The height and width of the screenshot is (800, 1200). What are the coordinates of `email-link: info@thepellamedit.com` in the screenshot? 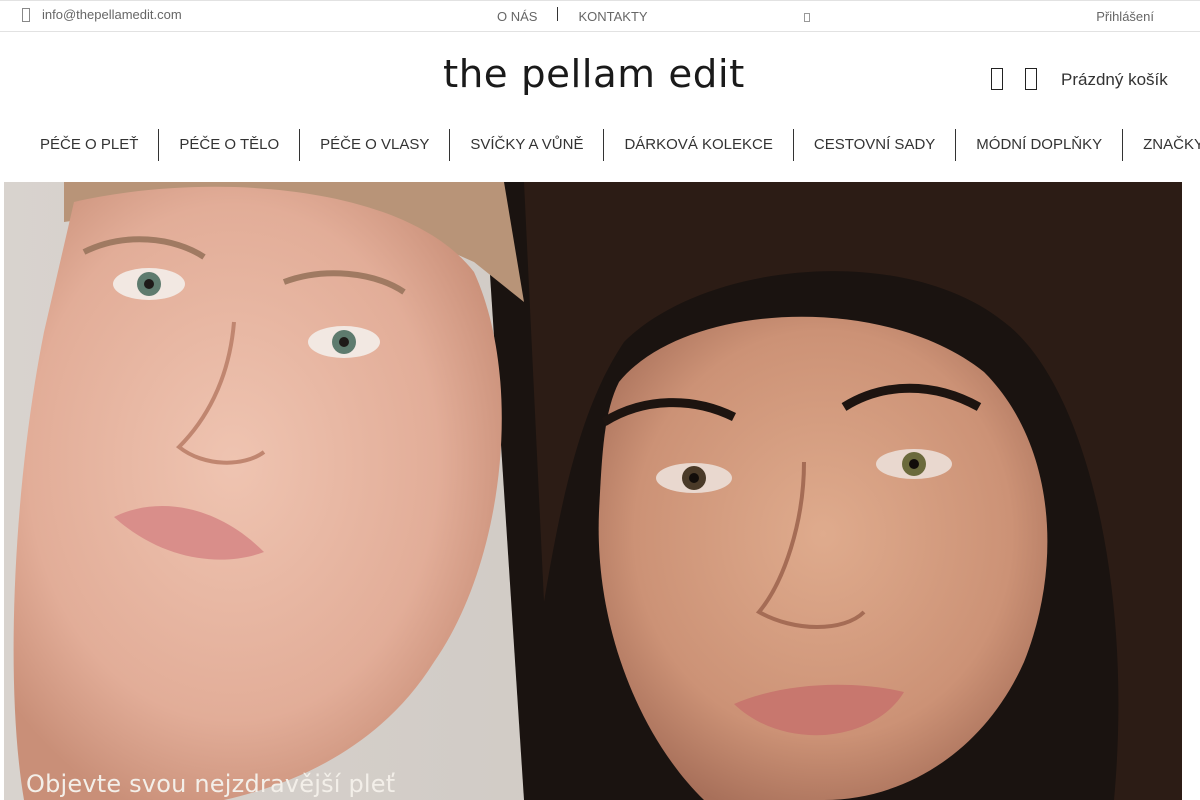 It's located at (102, 14).